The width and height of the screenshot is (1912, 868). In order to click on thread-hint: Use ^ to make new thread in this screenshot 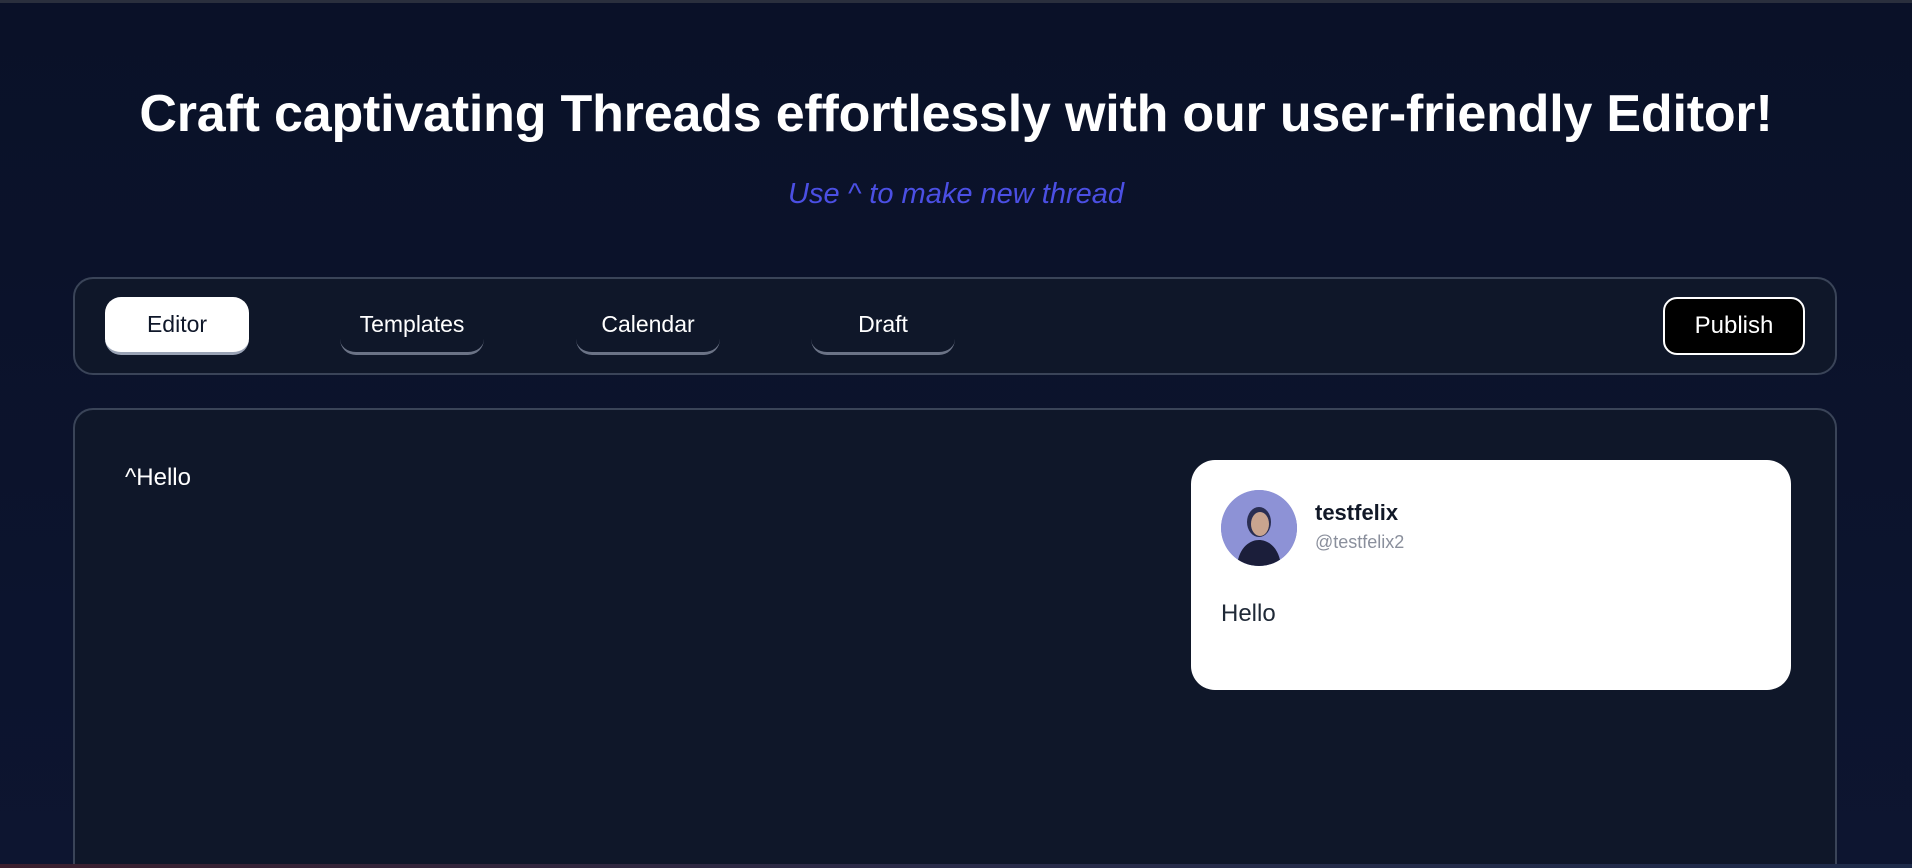, I will do `click(956, 194)`.